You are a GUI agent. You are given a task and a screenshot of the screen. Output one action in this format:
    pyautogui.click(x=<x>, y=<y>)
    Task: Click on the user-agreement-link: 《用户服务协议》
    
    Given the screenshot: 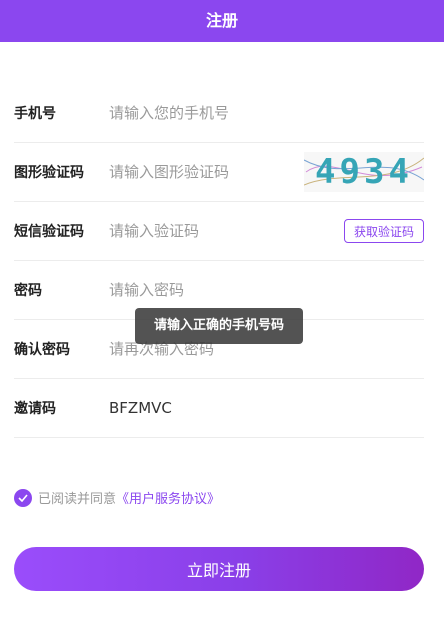 What is the action you would take?
    pyautogui.click(x=168, y=497)
    